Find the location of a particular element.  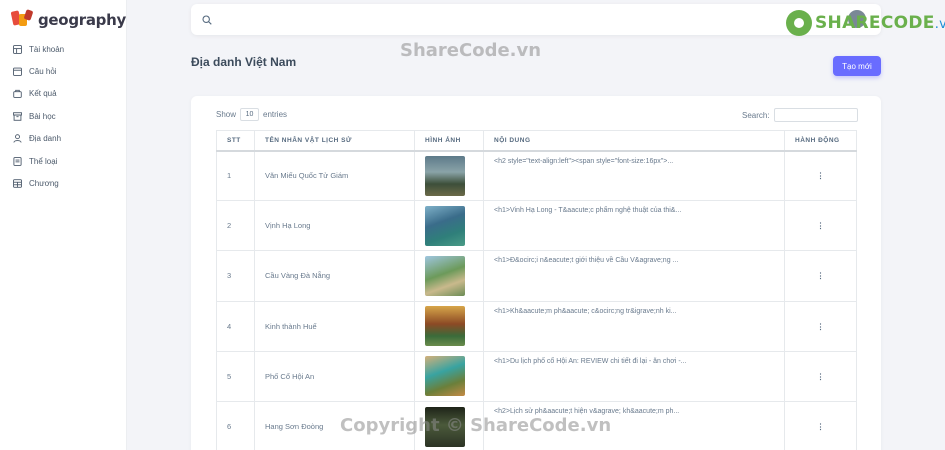

sidebar-item-label: Bài học is located at coordinates (42, 116).